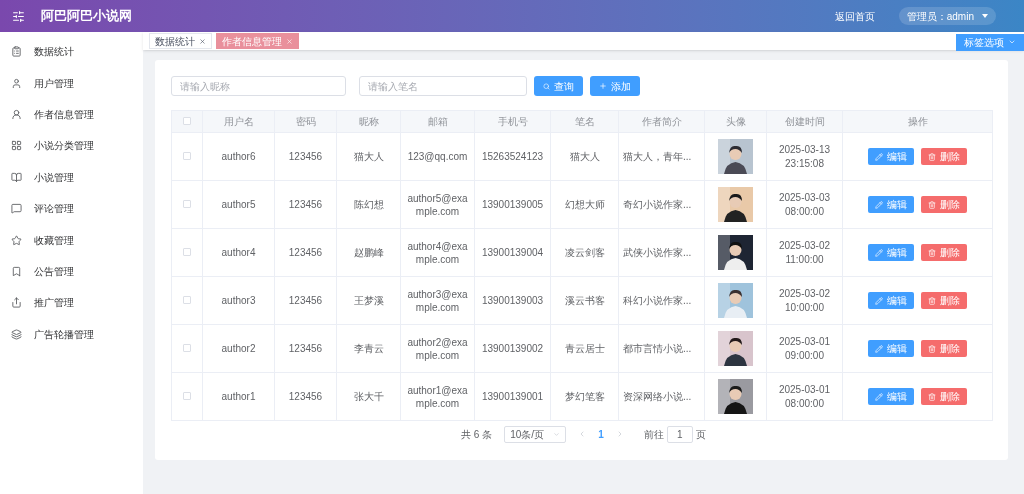 Image resolution: width=1024 pixels, height=494 pixels. What do you see at coordinates (437, 348) in the screenshot?
I see `table-cell: author2@example.com` at bounding box center [437, 348].